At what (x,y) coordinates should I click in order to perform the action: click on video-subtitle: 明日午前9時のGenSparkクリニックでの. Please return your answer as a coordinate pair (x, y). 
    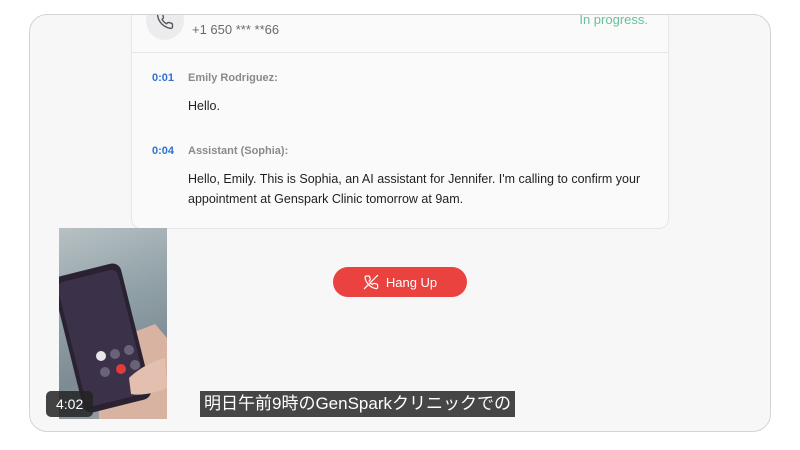
    Looking at the image, I should click on (357, 404).